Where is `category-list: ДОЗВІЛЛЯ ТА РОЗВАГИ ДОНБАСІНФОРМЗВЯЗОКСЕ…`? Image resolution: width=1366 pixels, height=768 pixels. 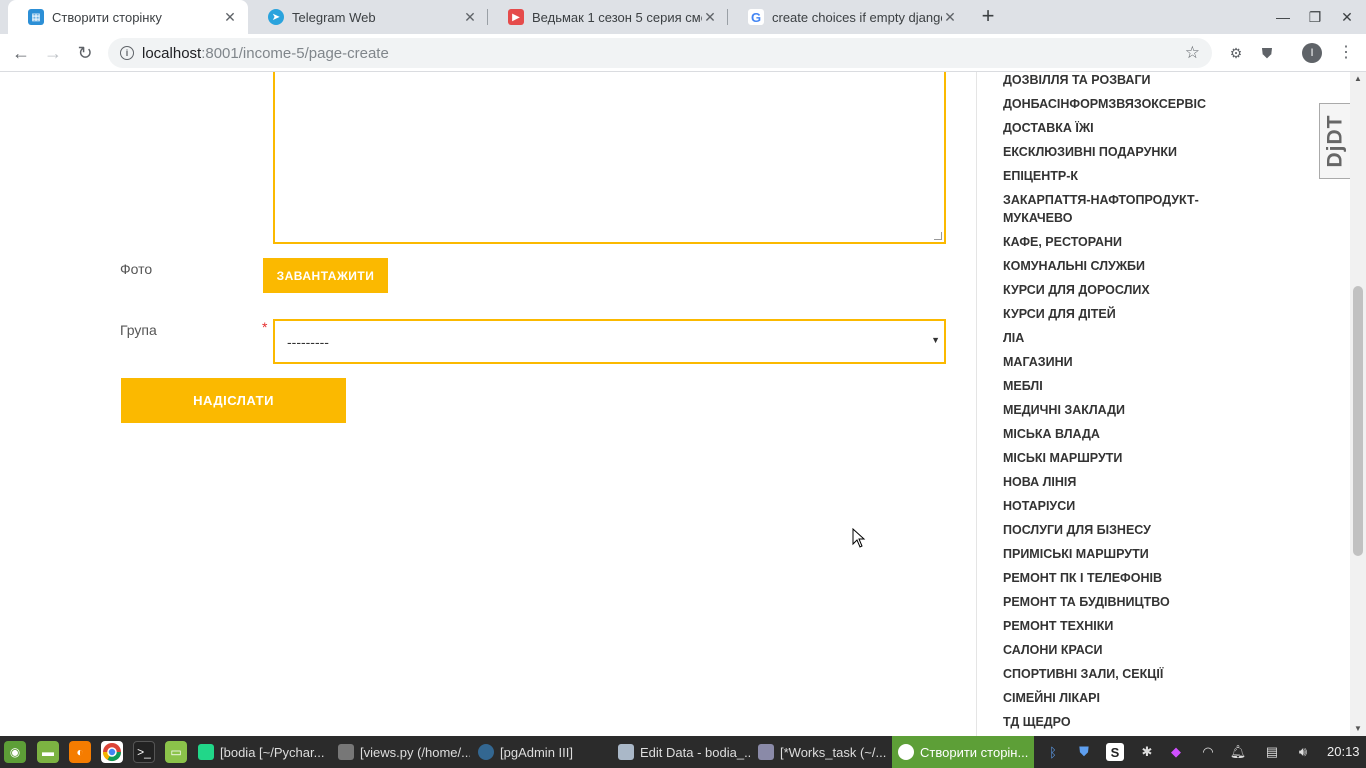 category-list: ДОЗВІЛЛЯ ТА РОЗВАГИ ДОНБАСІНФОРМЗВЯЗОКСЕ… is located at coordinates (1104, 404).